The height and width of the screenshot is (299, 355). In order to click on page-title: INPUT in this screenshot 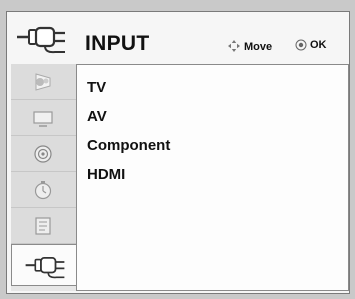, I will do `click(117, 43)`.